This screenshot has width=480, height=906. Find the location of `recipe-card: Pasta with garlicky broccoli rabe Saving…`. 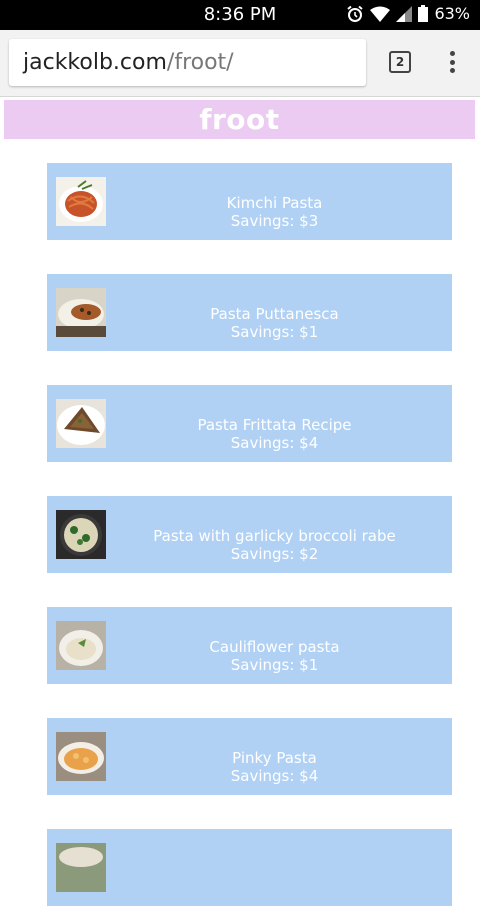

recipe-card: Pasta with garlicky broccoli rabe Saving… is located at coordinates (249, 534).